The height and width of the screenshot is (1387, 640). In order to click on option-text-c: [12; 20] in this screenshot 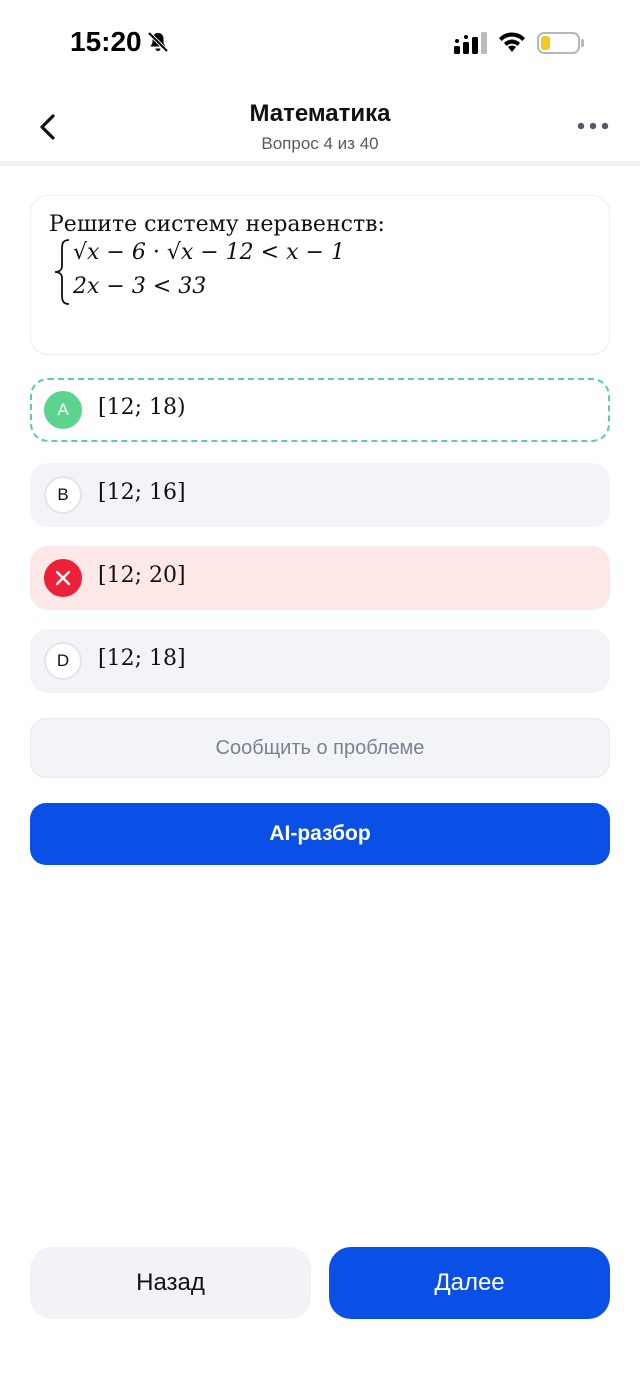, I will do `click(142, 575)`.